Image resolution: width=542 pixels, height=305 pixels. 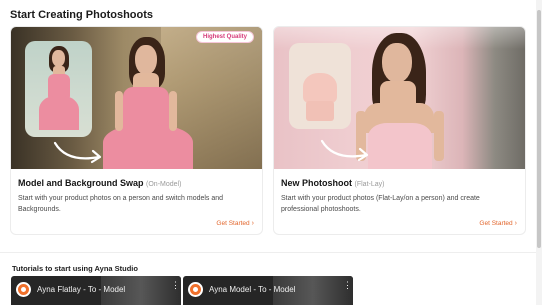 I want to click on tutorial-video-flatlay: Ayna Flatlay - To - Model ⋮, so click(x=96, y=290).